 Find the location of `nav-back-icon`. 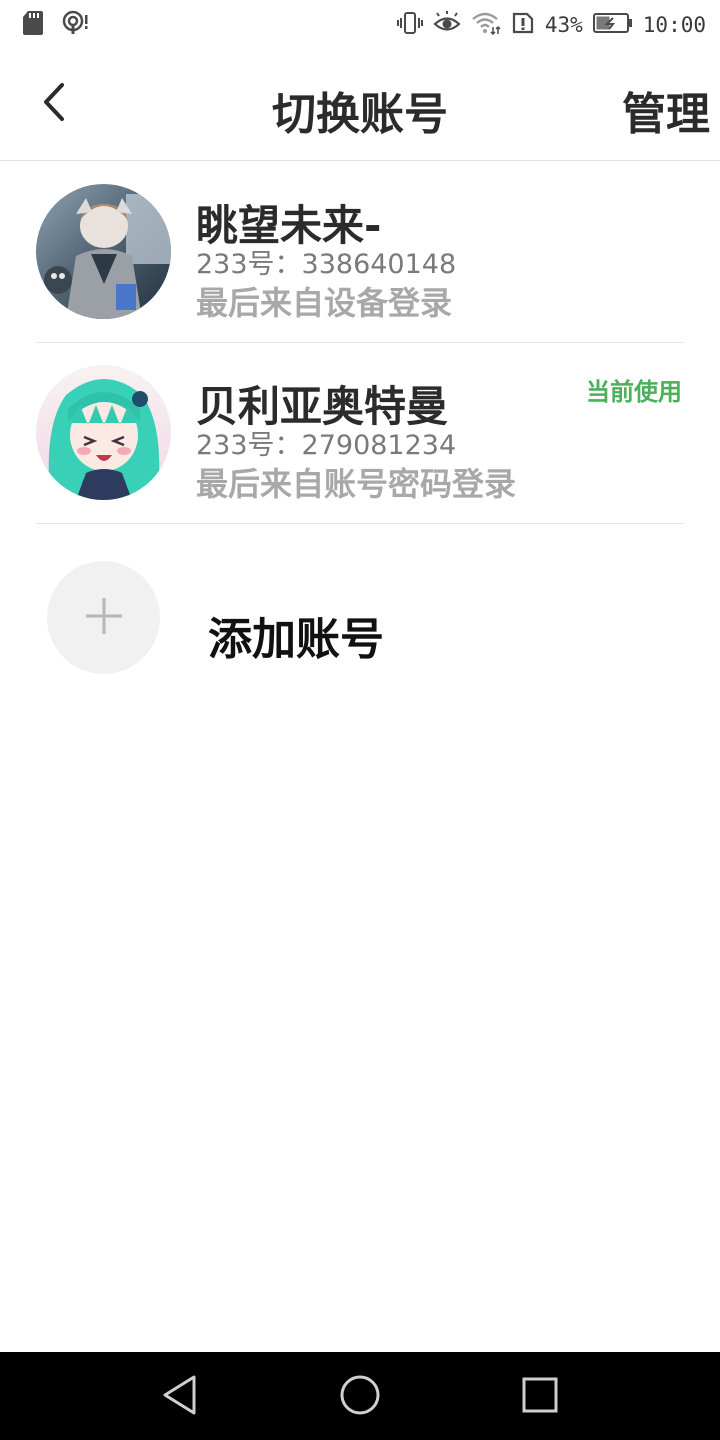

nav-back-icon is located at coordinates (180, 1397).